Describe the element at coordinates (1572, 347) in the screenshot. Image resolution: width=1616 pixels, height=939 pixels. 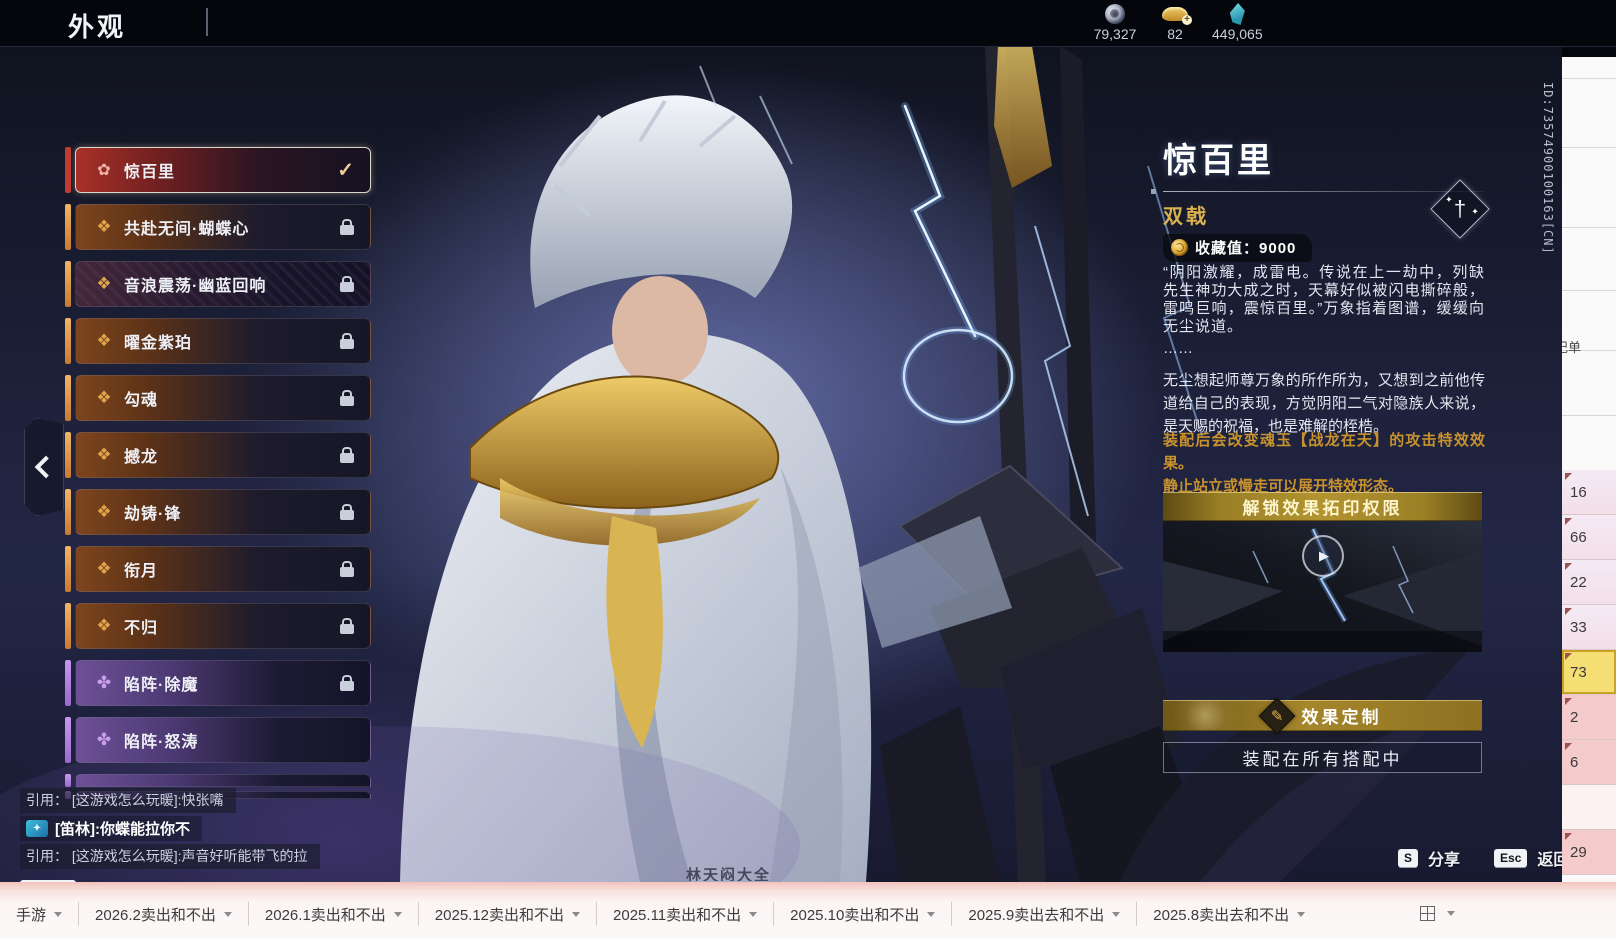
I see `spreadsheet-text-fragment: 记单` at that location.